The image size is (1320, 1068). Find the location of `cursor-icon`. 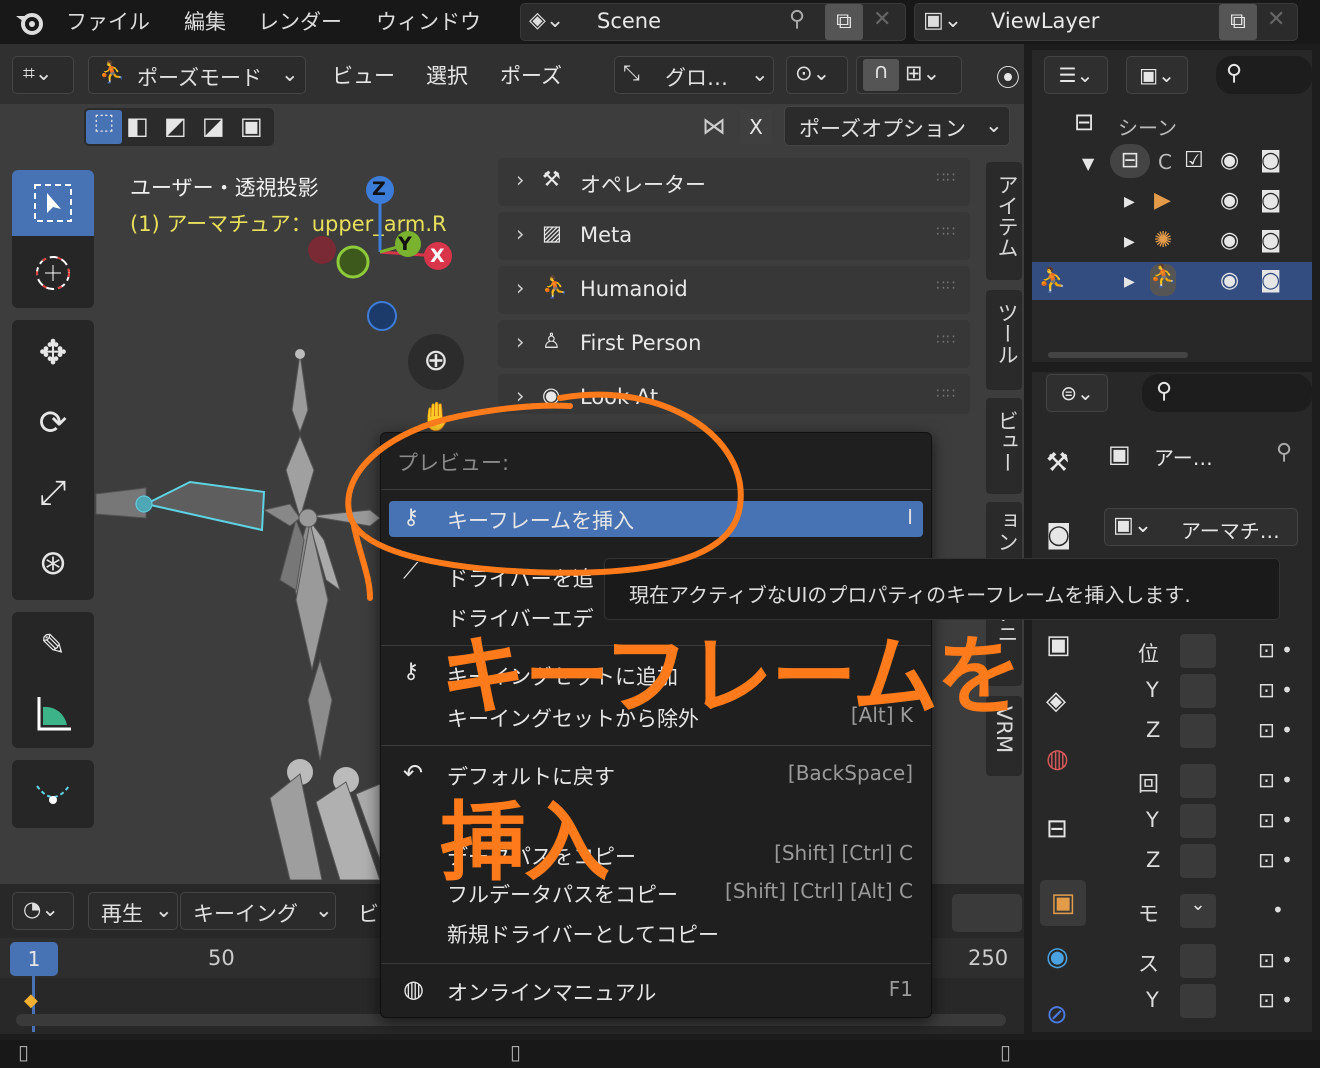

cursor-icon is located at coordinates (53, 273).